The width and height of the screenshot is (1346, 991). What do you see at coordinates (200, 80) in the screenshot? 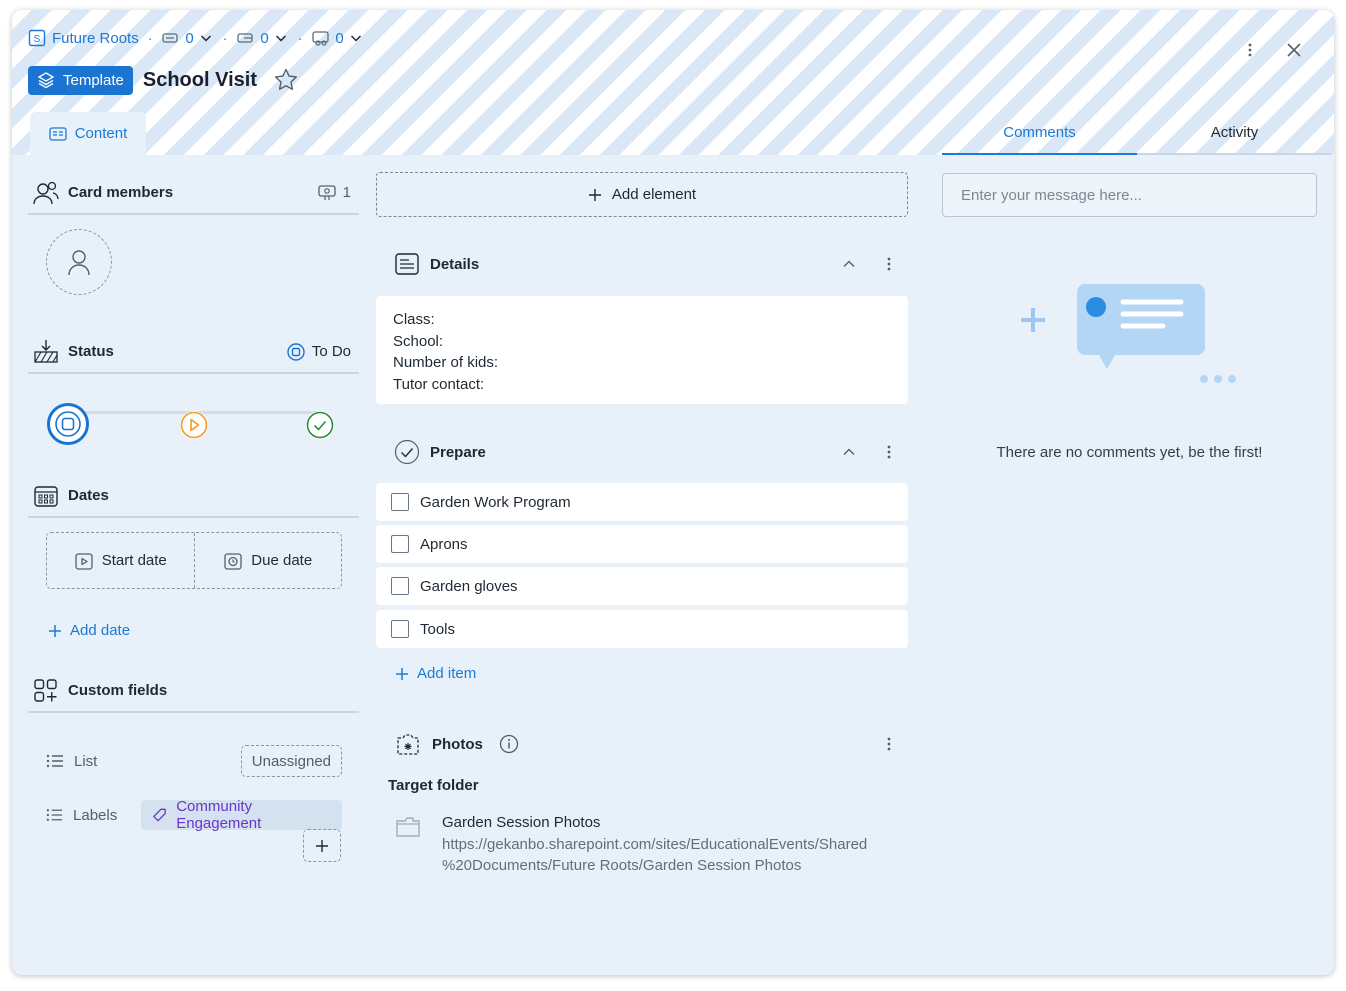
I see `card-title: School Visit` at bounding box center [200, 80].